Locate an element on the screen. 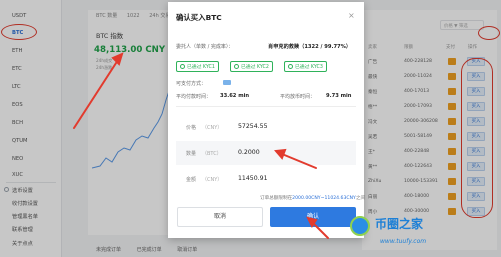 This screenshot has height=257, width=501. price-unit: （CNY） is located at coordinates (212, 128).